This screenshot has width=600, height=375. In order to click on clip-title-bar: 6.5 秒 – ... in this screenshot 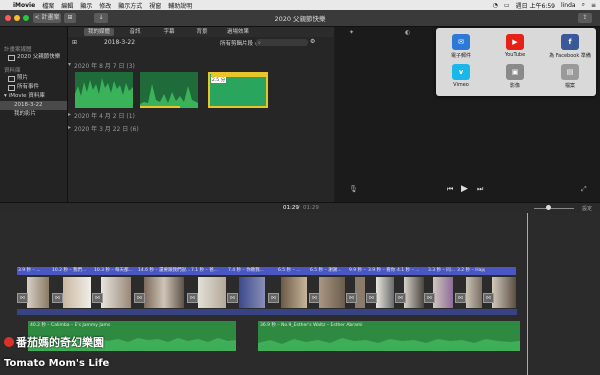, I will do `click(293, 271)`.